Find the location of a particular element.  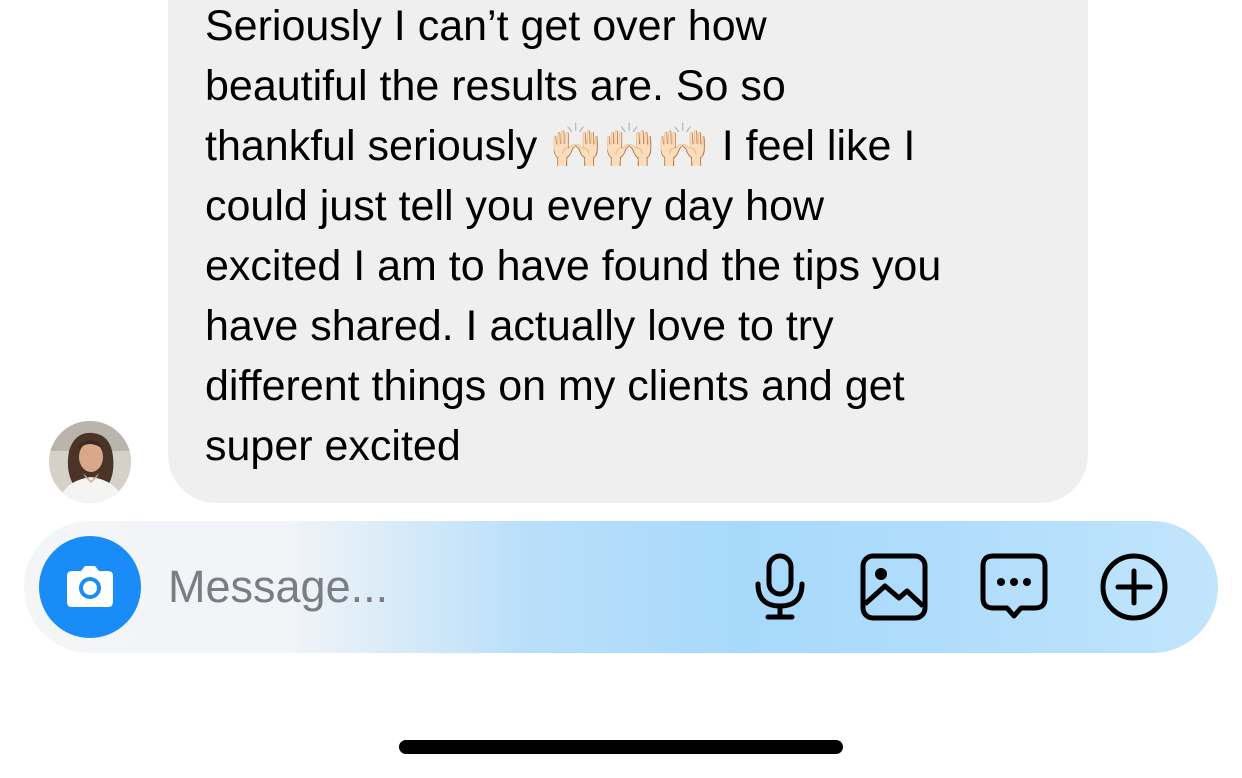

camera-icon is located at coordinates (90, 586).